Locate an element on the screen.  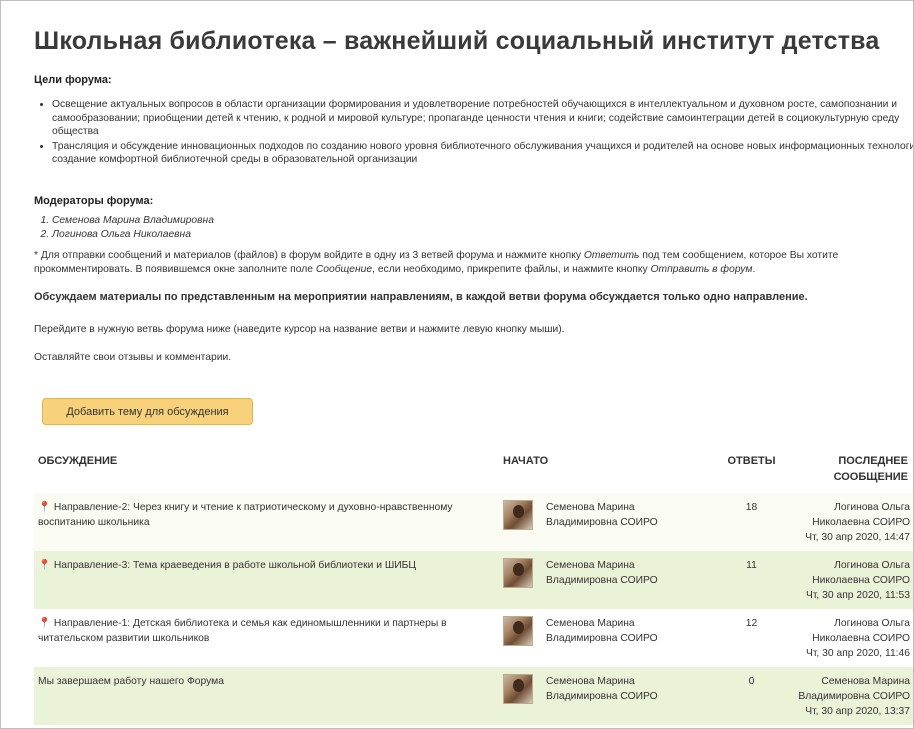
feedback-text: Оставляйте свои отзывы и комментарии. is located at coordinates (133, 357).